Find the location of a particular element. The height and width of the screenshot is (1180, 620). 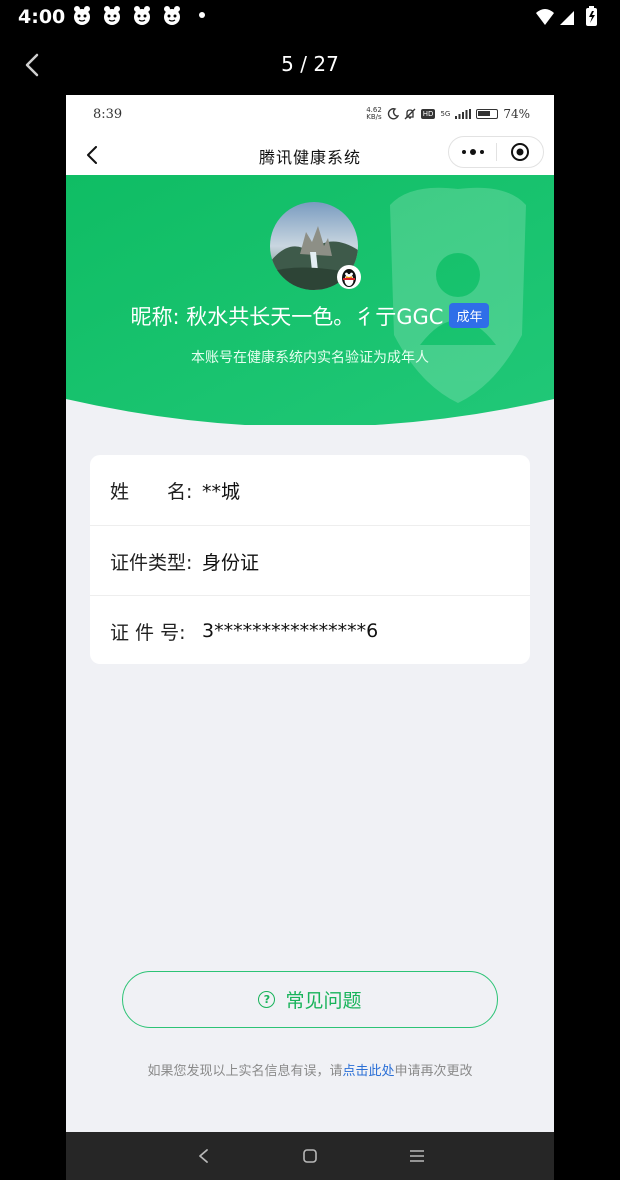

bell-off-icon is located at coordinates (410, 114).